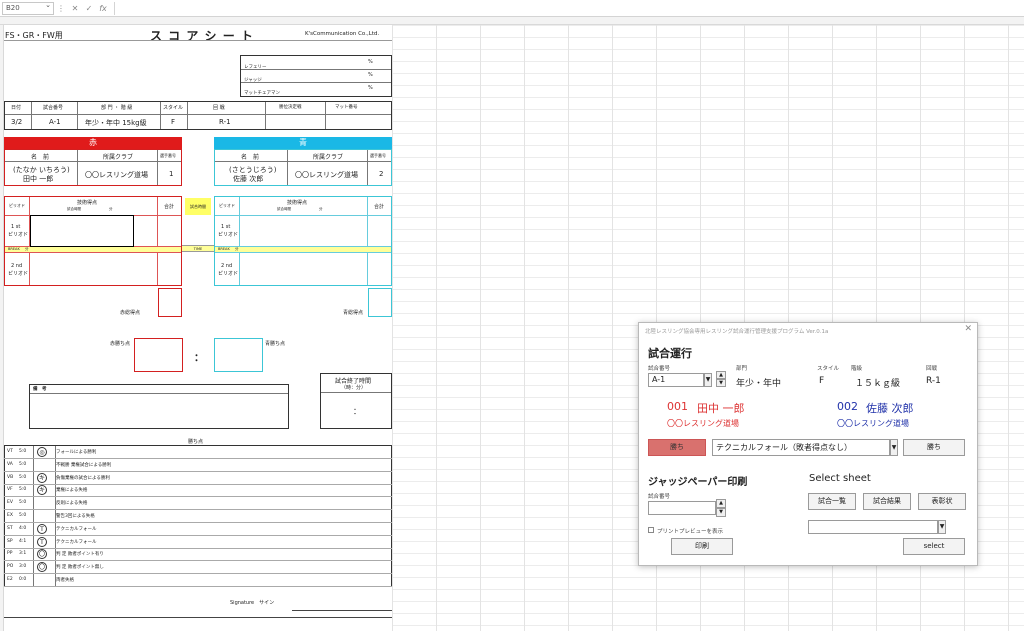 This screenshot has height=631, width=1024. I want to click on win-code: EV, so click(10, 502).